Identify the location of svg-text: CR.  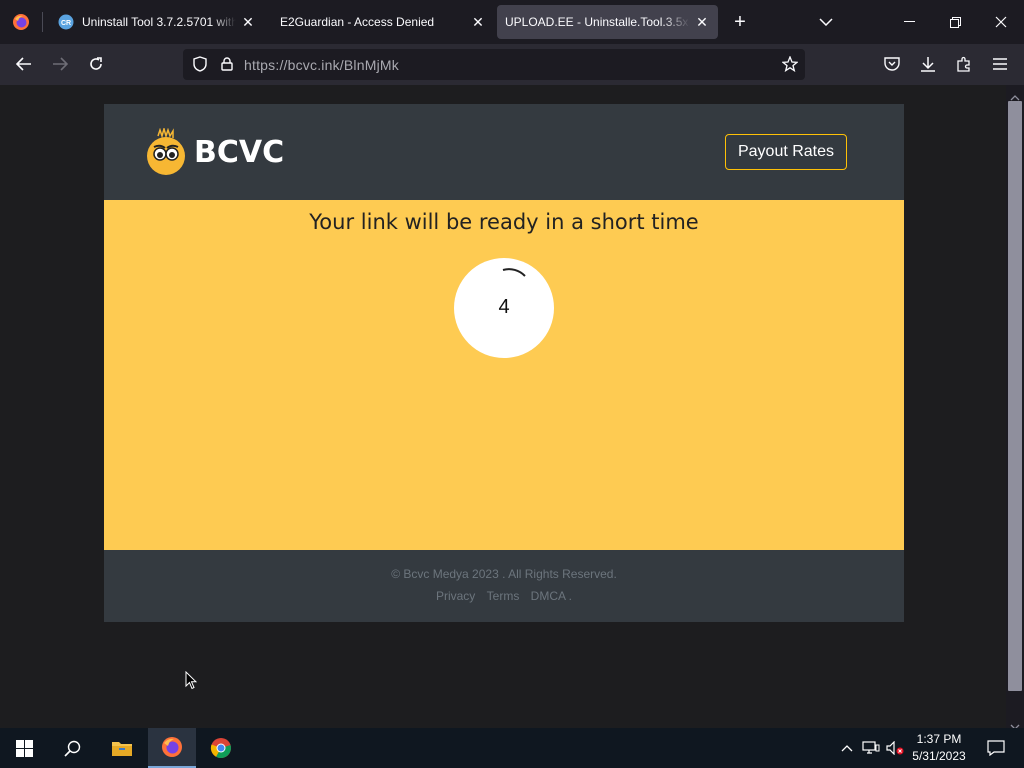
(66, 23).